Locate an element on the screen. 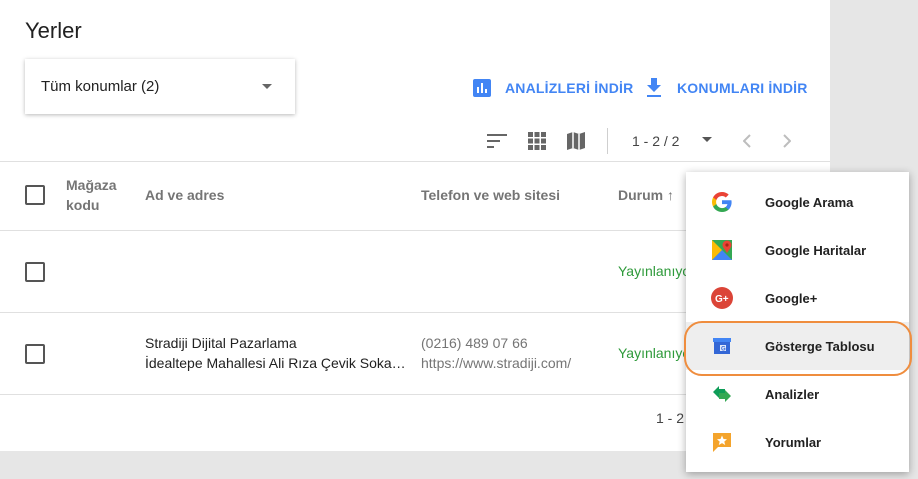 Image resolution: width=918 pixels, height=479 pixels. next-page-icon is located at coordinates (787, 141).